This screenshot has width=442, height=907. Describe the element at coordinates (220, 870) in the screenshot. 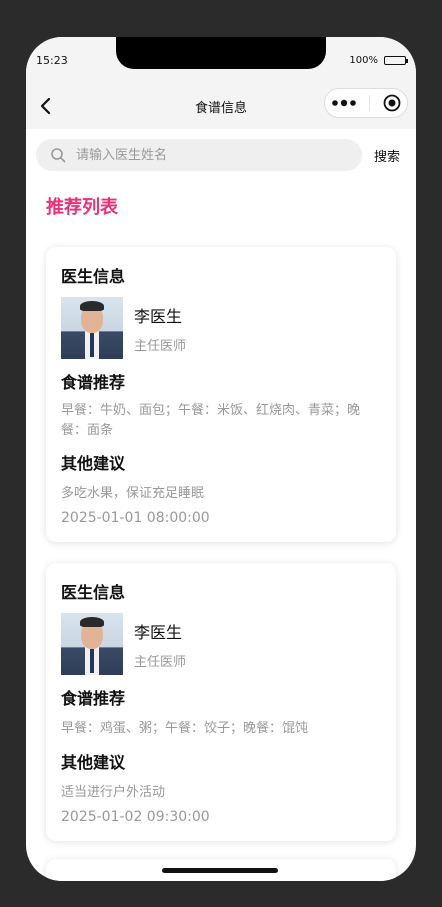

I see `home-indicator` at that location.